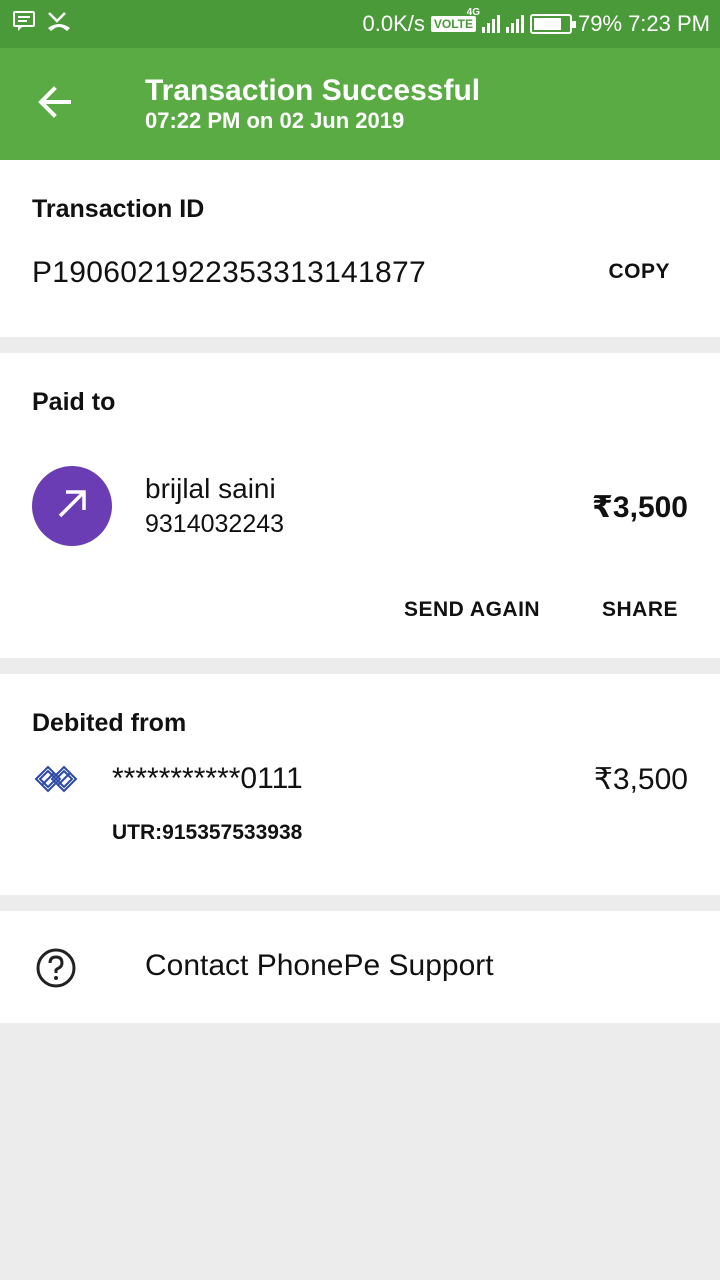 The height and width of the screenshot is (1280, 720). What do you see at coordinates (24, 24) in the screenshot?
I see `message-icon` at bounding box center [24, 24].